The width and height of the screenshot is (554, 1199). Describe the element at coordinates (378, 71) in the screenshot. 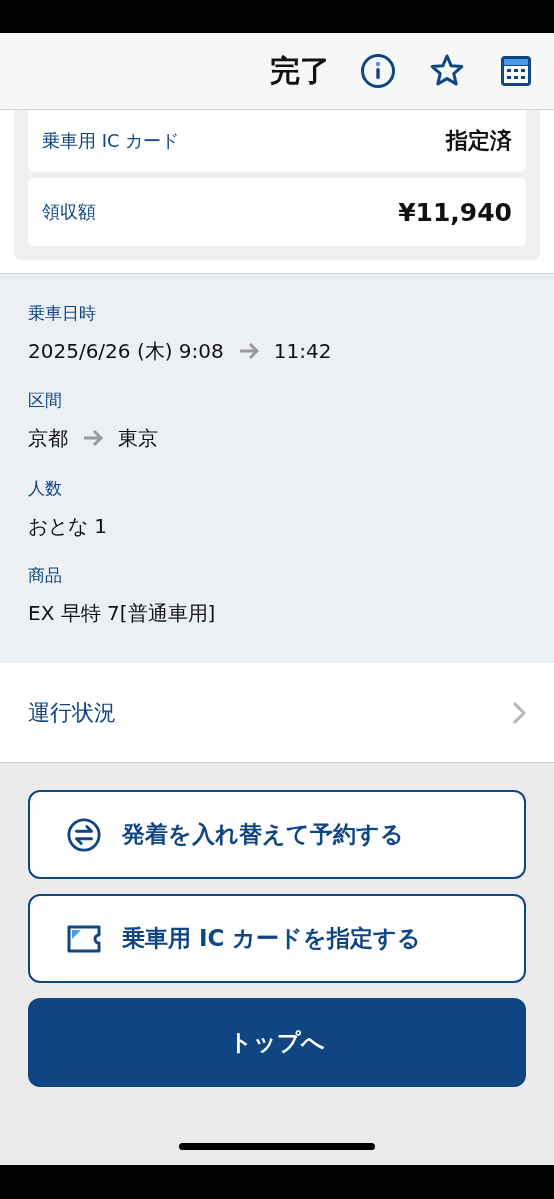

I see `info-icon` at that location.